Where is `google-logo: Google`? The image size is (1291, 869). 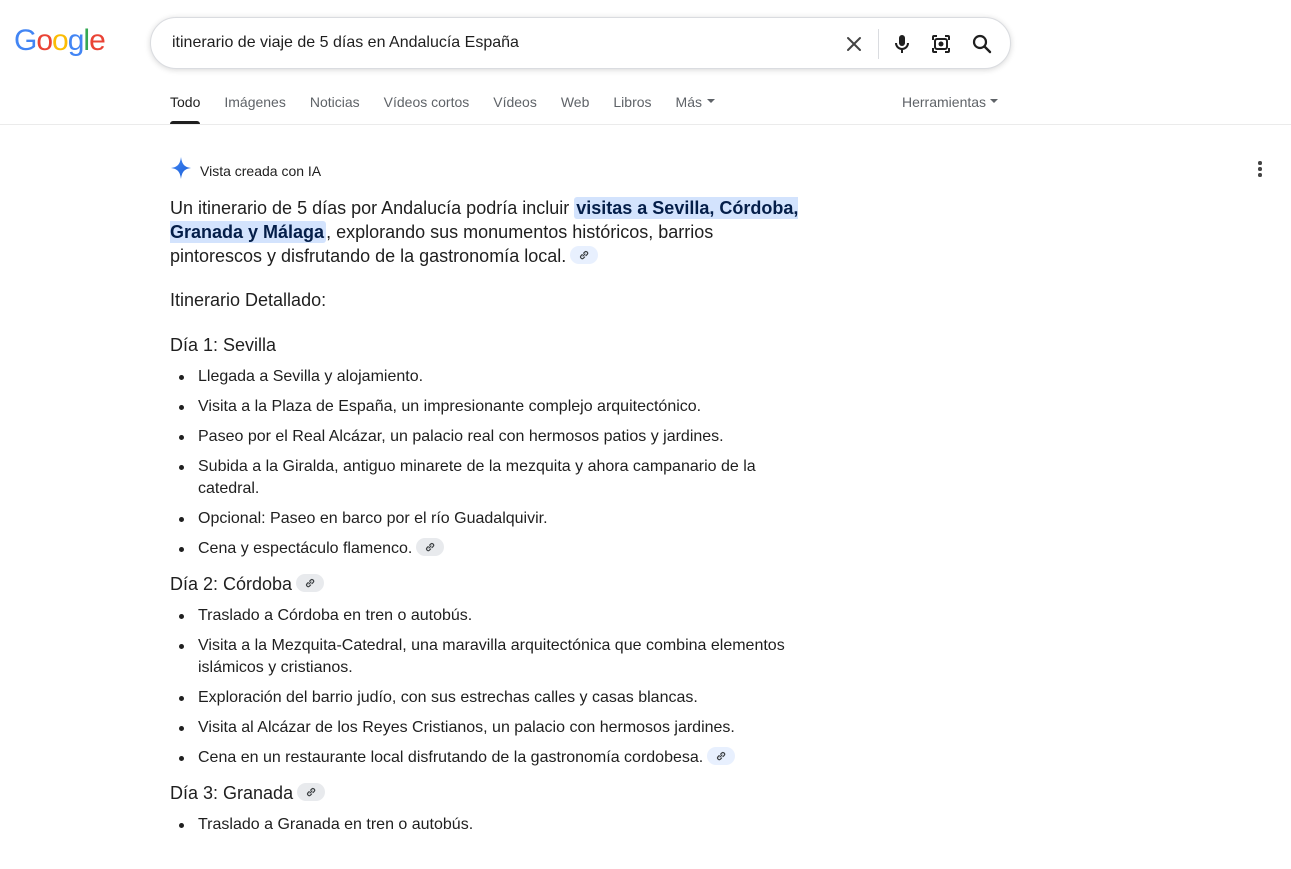 google-logo: Google is located at coordinates (60, 40).